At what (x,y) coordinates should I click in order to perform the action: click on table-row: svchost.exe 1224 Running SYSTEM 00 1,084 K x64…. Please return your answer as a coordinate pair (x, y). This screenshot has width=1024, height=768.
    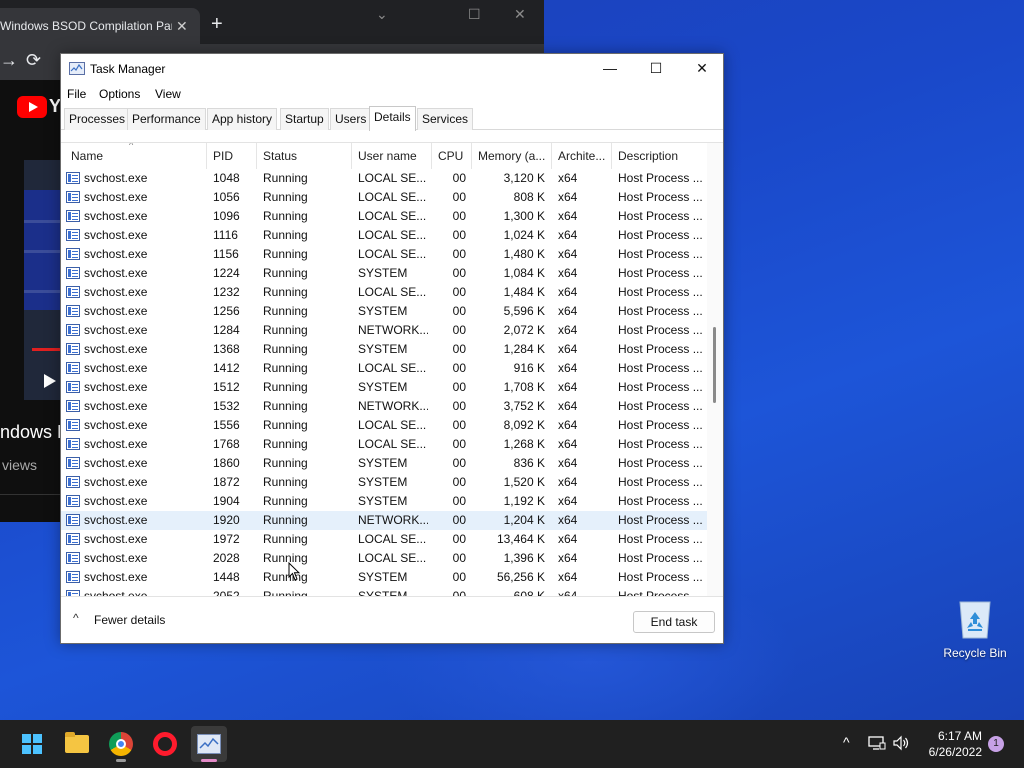
    Looking at the image, I should click on (384, 273).